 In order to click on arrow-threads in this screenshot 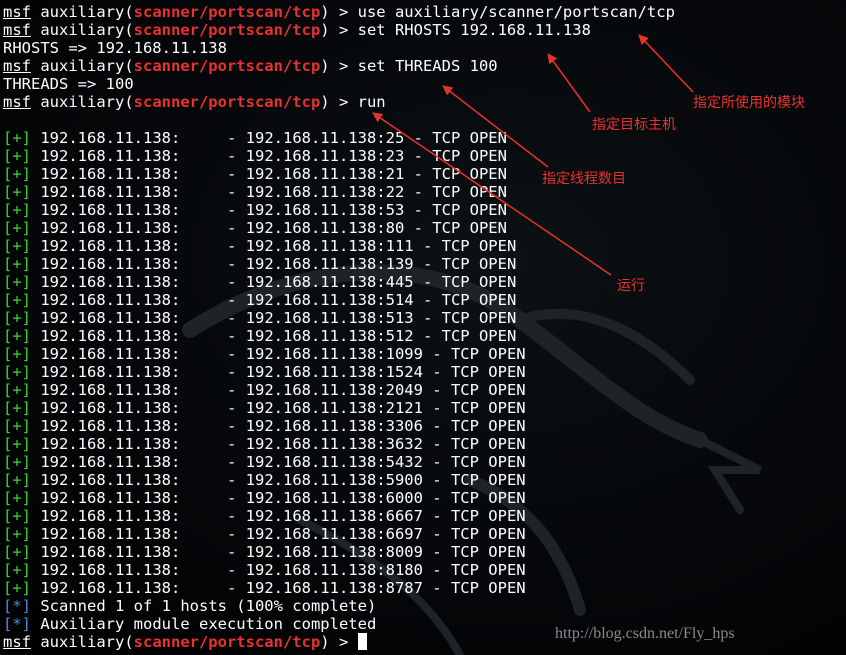, I will do `click(495, 126)`.